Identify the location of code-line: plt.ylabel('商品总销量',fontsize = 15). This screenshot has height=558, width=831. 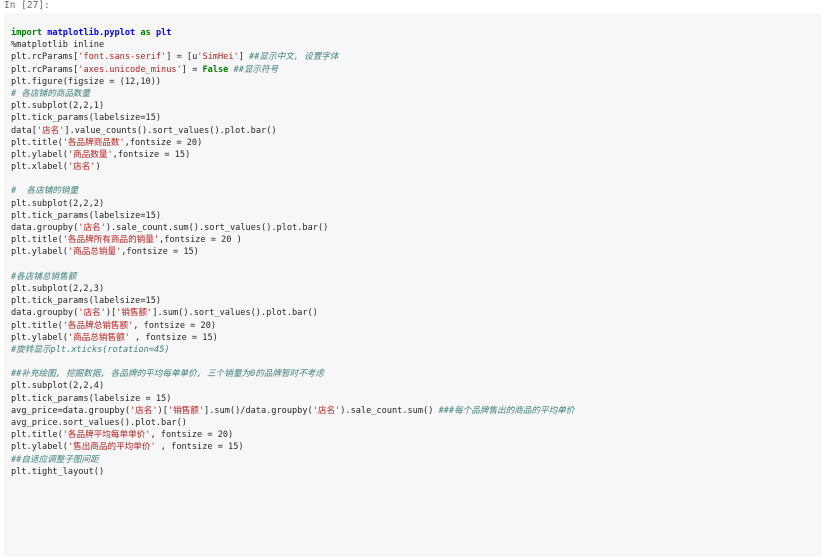
(415, 252).